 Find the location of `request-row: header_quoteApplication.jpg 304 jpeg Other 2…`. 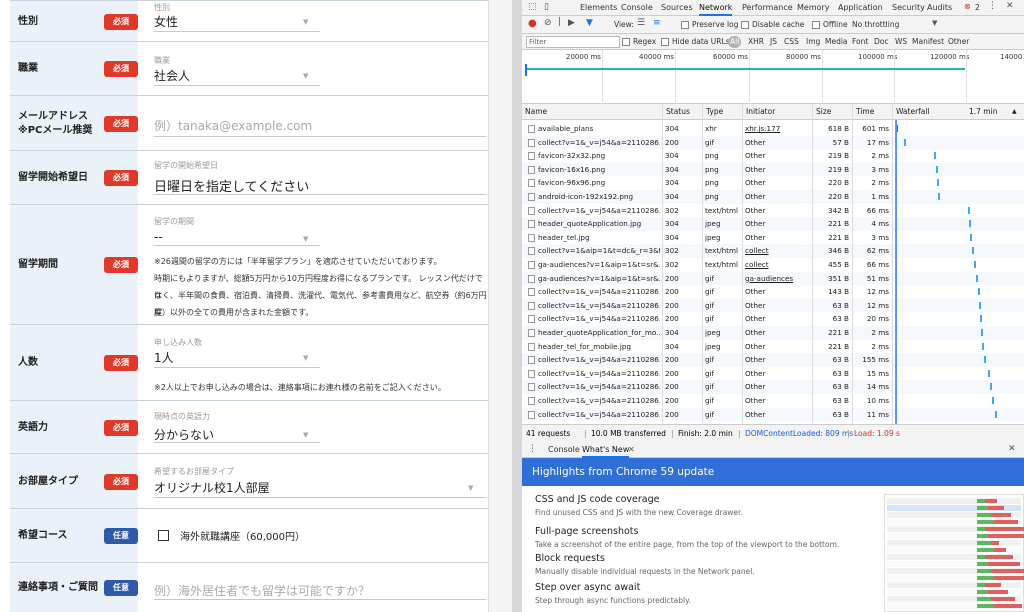

request-row: header_quoteApplication.jpg 304 jpeg Other 2… is located at coordinates (773, 224).